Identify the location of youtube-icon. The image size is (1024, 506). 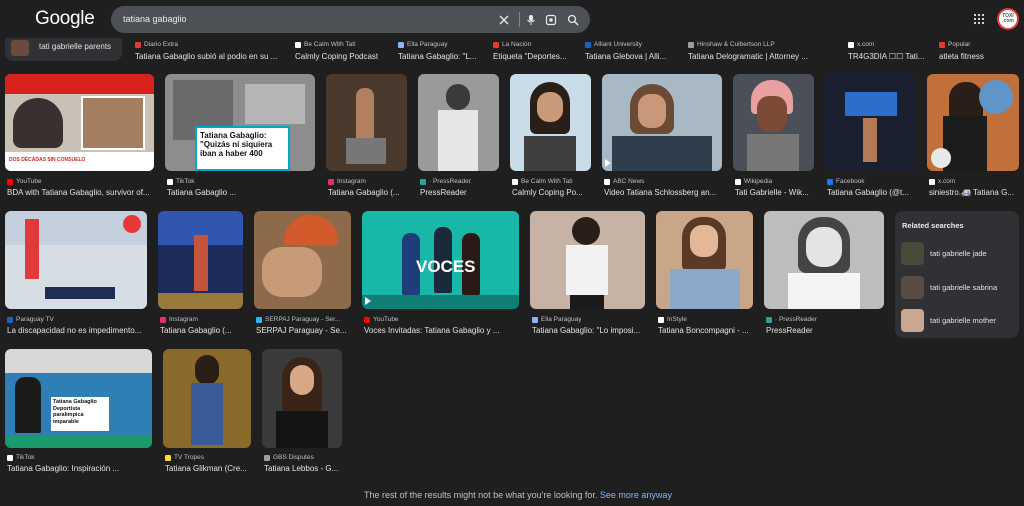
(10, 181).